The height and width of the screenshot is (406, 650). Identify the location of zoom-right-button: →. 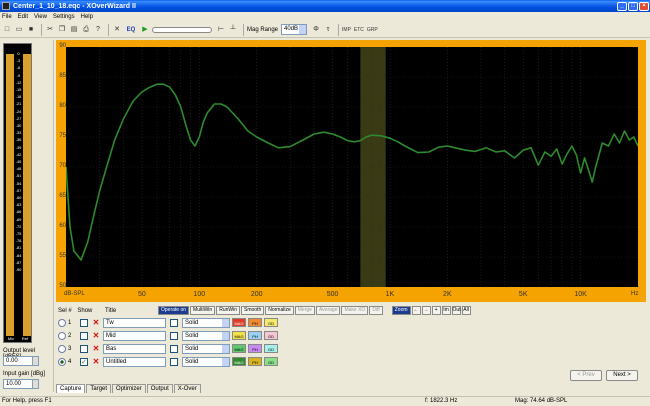
(426, 310).